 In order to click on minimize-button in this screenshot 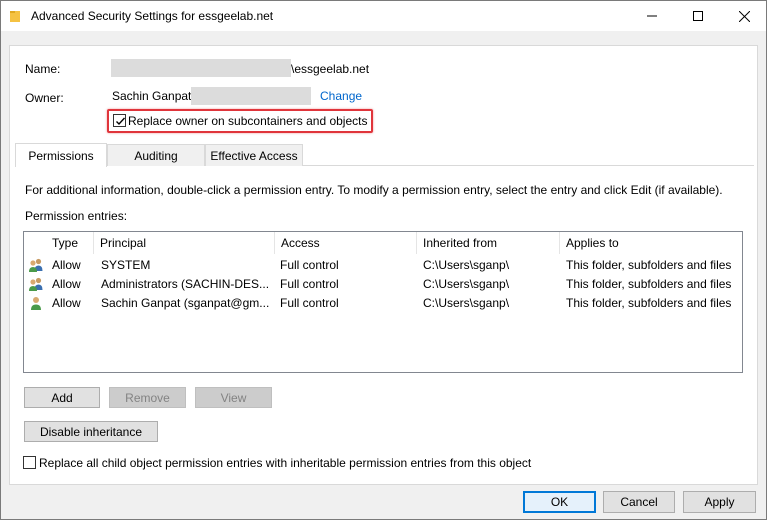, I will do `click(652, 16)`.